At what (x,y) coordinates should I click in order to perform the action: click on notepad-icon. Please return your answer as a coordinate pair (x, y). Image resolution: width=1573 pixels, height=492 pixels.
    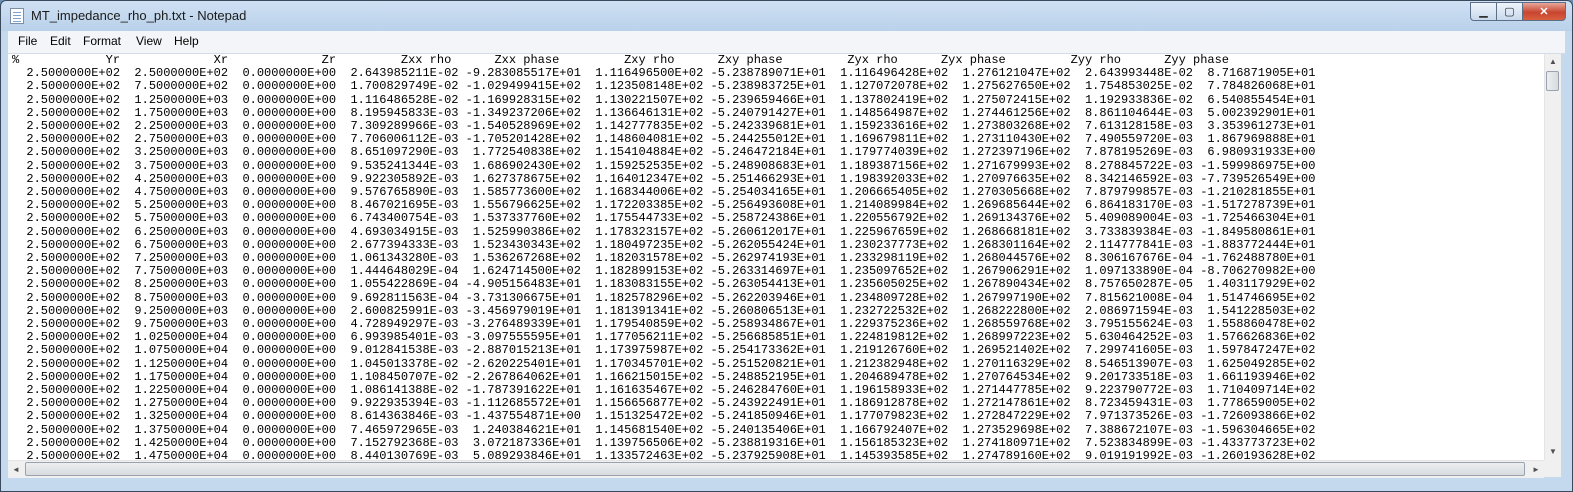
    Looking at the image, I should click on (17, 16).